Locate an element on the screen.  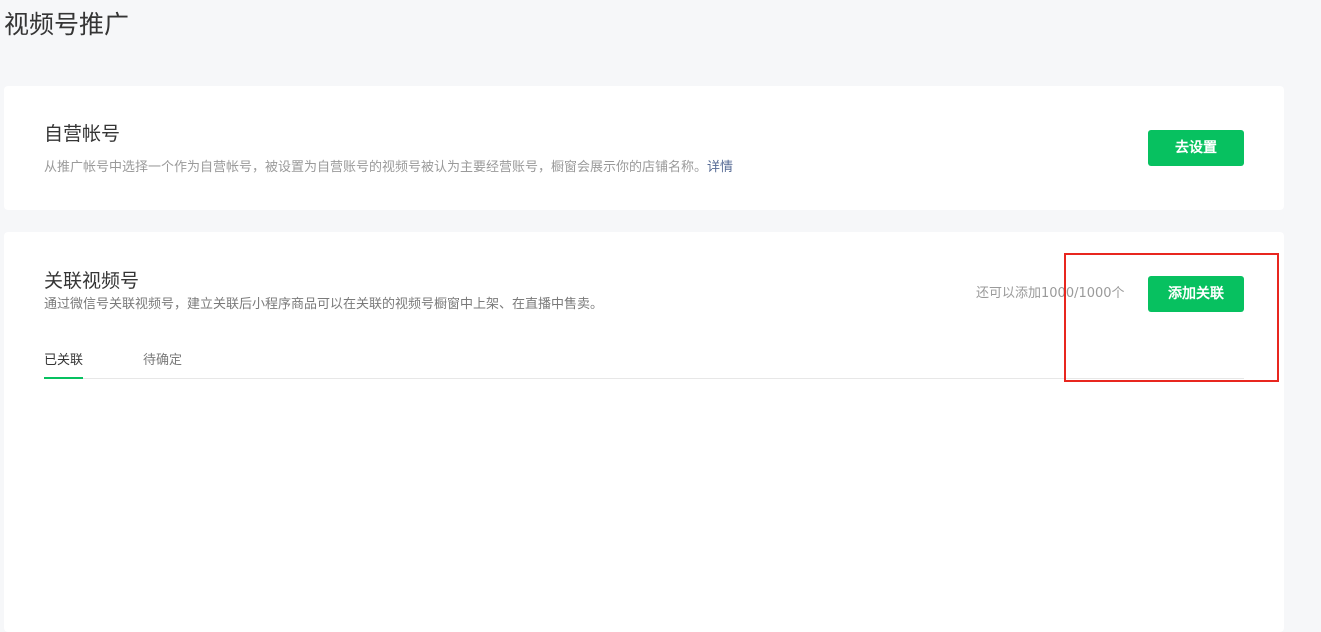
set-own-account-button: 去设置 is located at coordinates (1196, 148).